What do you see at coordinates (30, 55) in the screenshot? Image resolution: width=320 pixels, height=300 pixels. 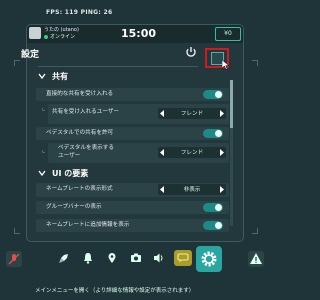 I see `page-title: 設定` at bounding box center [30, 55].